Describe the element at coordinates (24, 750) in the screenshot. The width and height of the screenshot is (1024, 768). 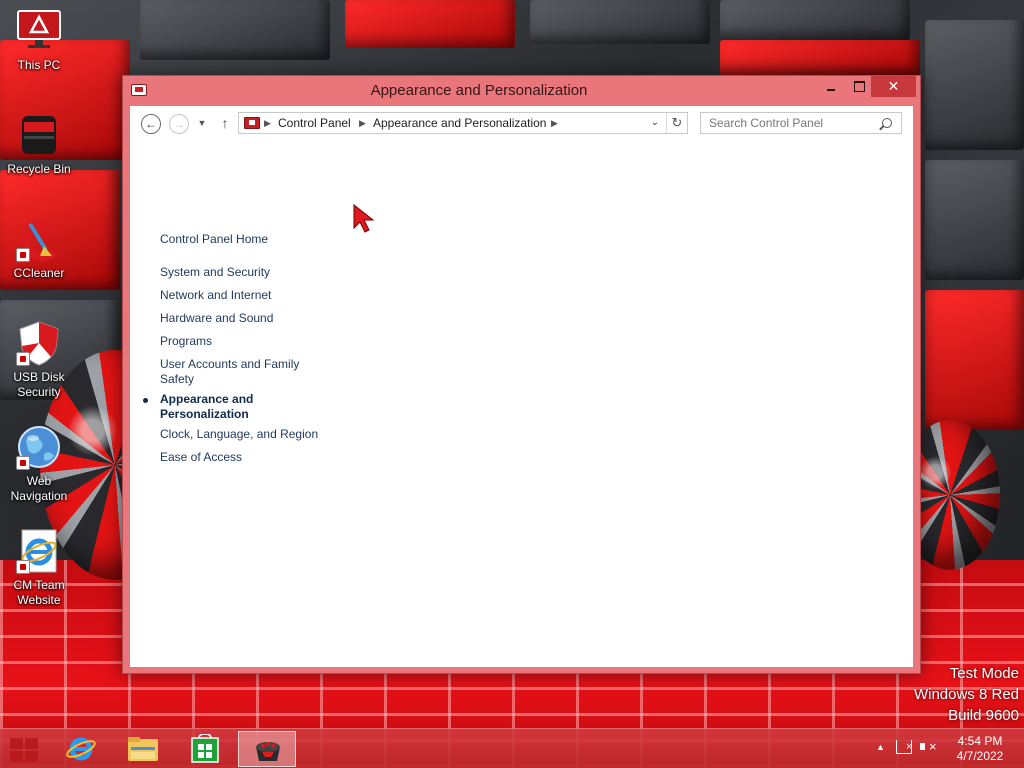
I see `start-button` at that location.